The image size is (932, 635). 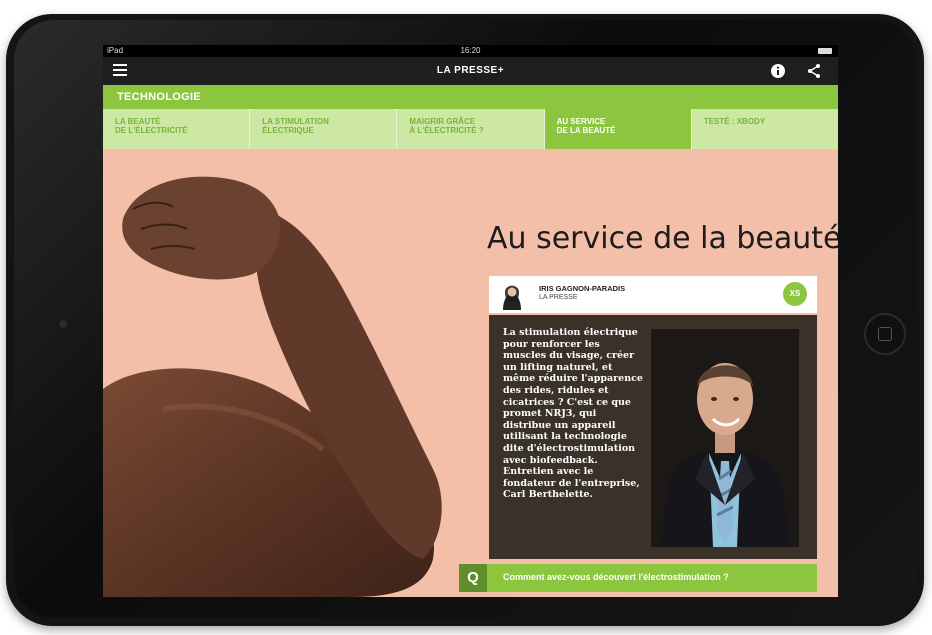 I want to click on section-header: TECHNOLOGIE, so click(x=470, y=97).